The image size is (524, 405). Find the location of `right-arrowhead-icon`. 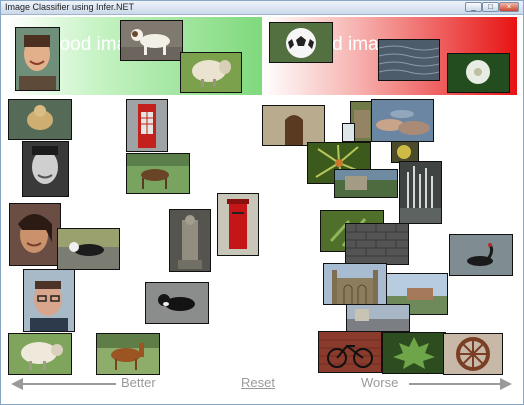

right-arrowhead-icon is located at coordinates (506, 384).